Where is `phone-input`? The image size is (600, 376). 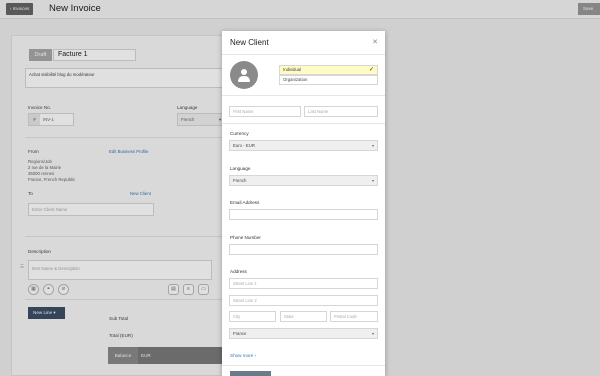
phone-input is located at coordinates (303, 249).